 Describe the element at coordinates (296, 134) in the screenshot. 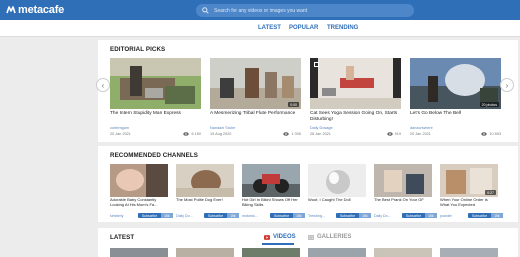

I see `views-count: 1 005` at that location.